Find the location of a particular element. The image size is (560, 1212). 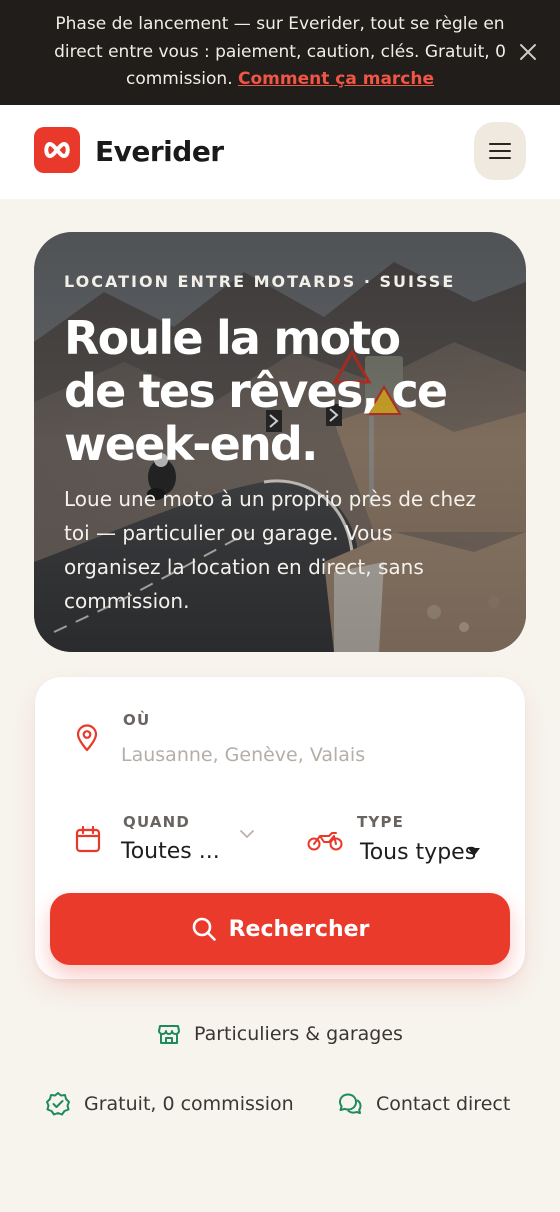

type-label: TYPE is located at coordinates (381, 822).